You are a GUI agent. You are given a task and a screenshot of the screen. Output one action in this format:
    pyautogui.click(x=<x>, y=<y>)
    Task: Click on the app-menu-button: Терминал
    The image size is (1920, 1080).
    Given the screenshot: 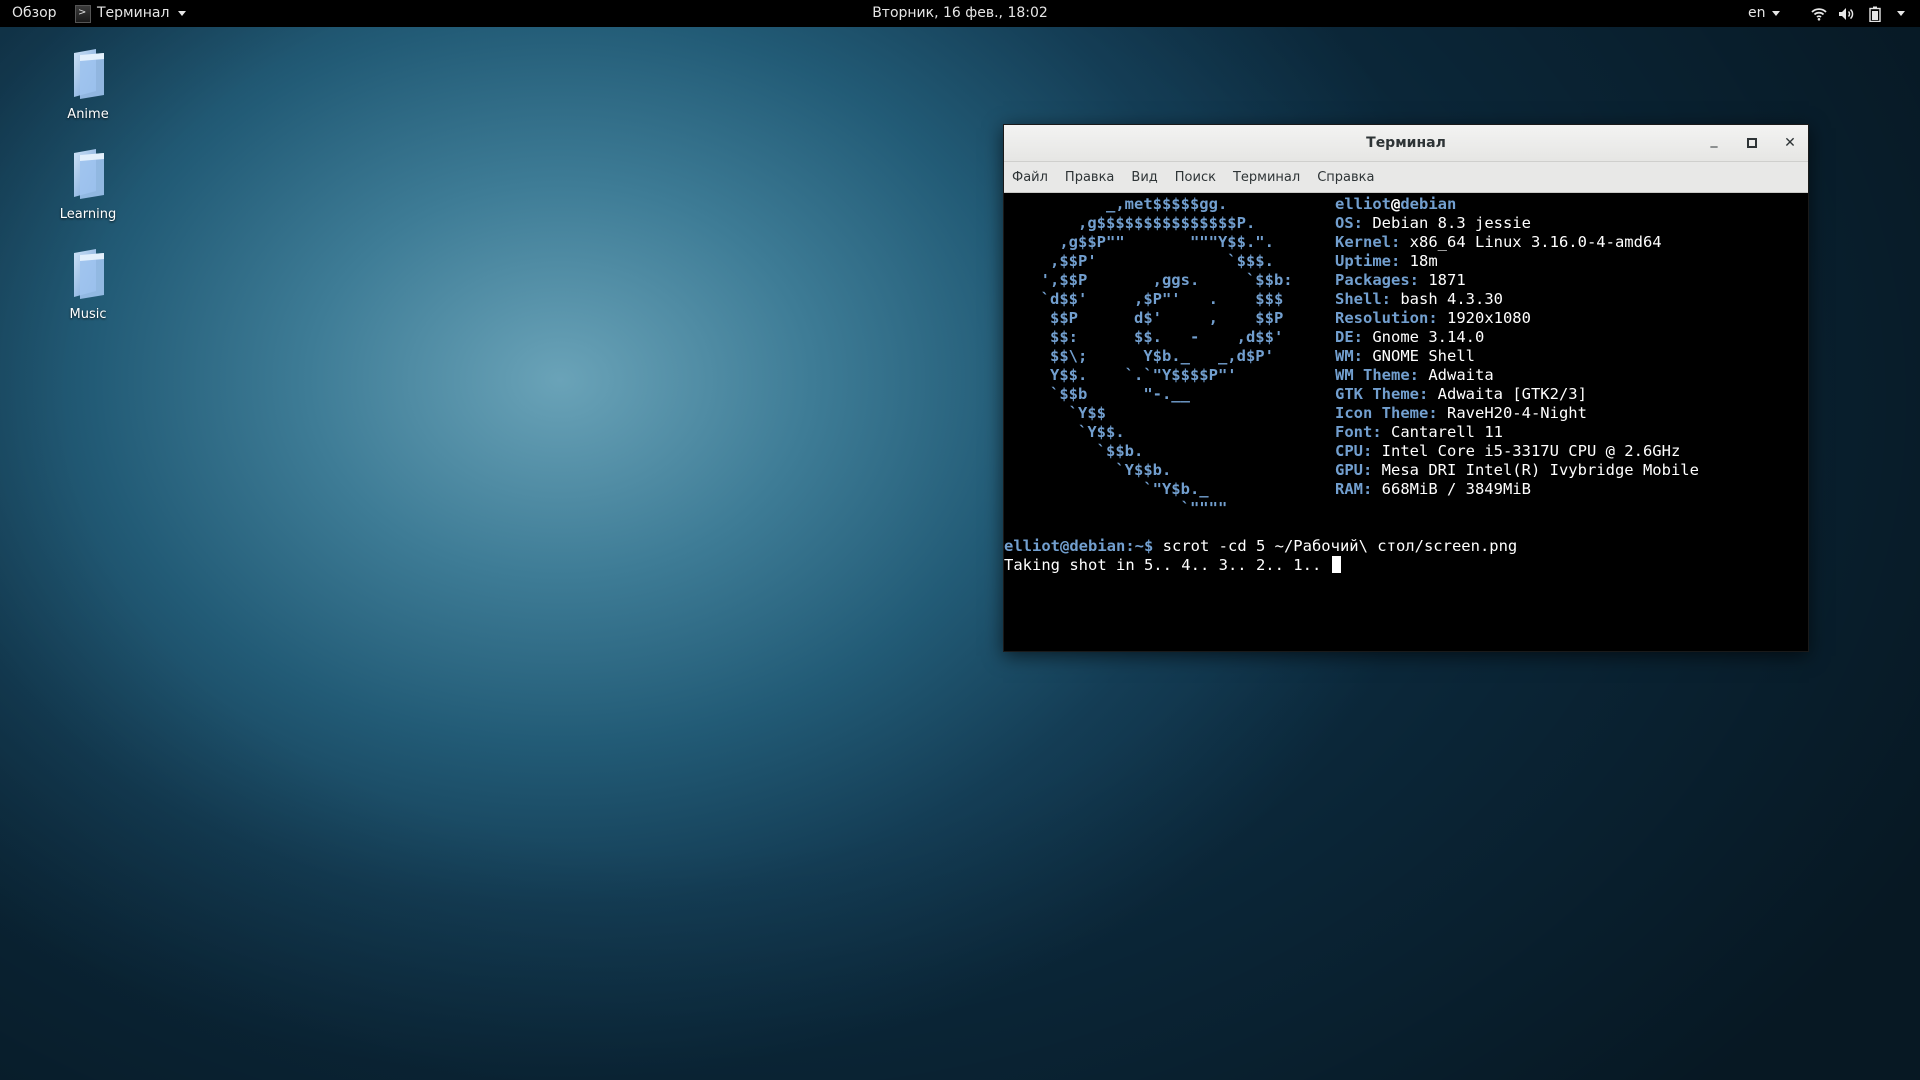 What is the action you would take?
    pyautogui.click(x=131, y=13)
    